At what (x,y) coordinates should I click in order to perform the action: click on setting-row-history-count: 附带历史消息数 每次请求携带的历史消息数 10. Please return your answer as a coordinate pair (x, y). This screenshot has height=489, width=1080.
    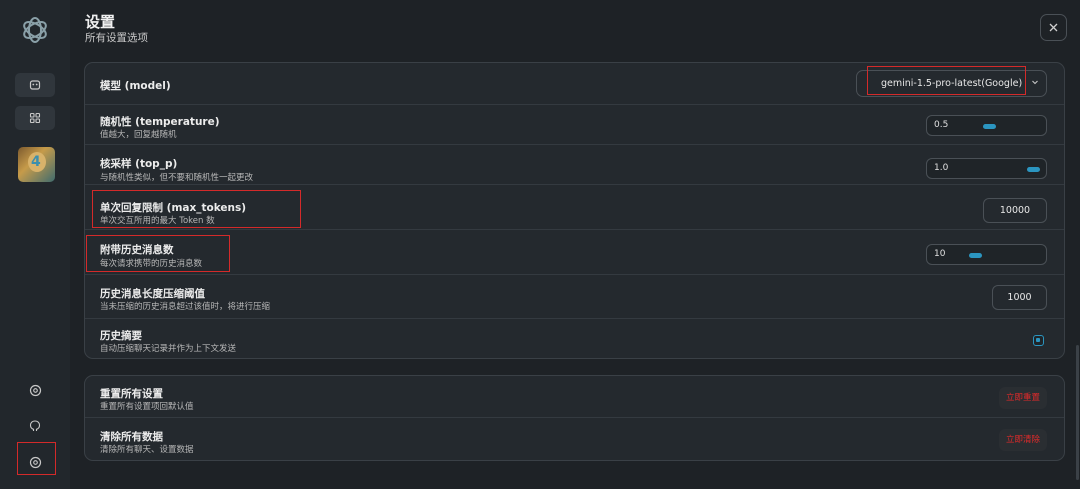
    Looking at the image, I should click on (574, 252).